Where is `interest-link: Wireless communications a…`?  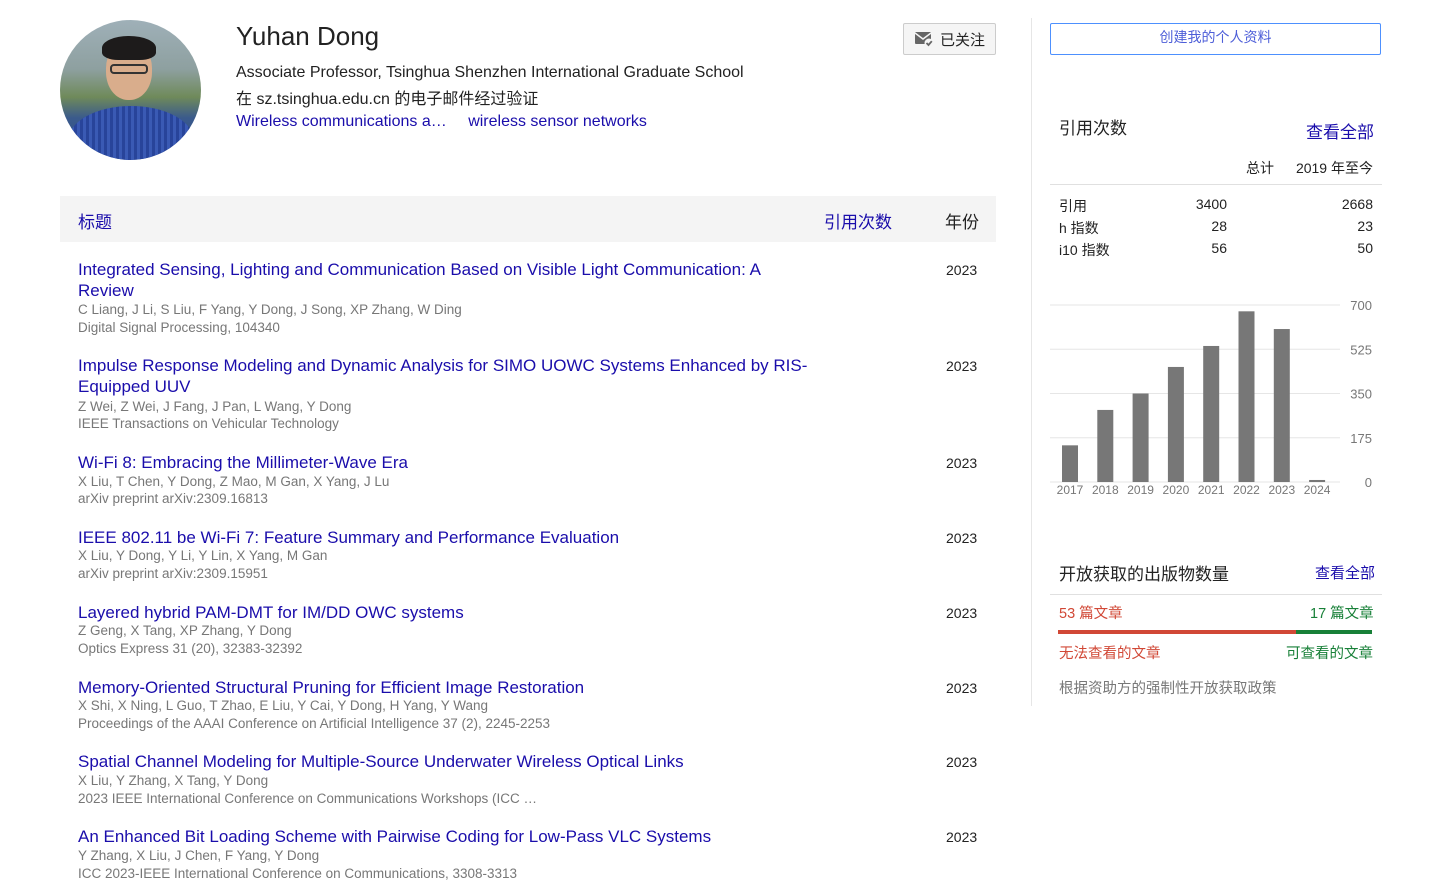 interest-link: Wireless communications a… is located at coordinates (341, 121).